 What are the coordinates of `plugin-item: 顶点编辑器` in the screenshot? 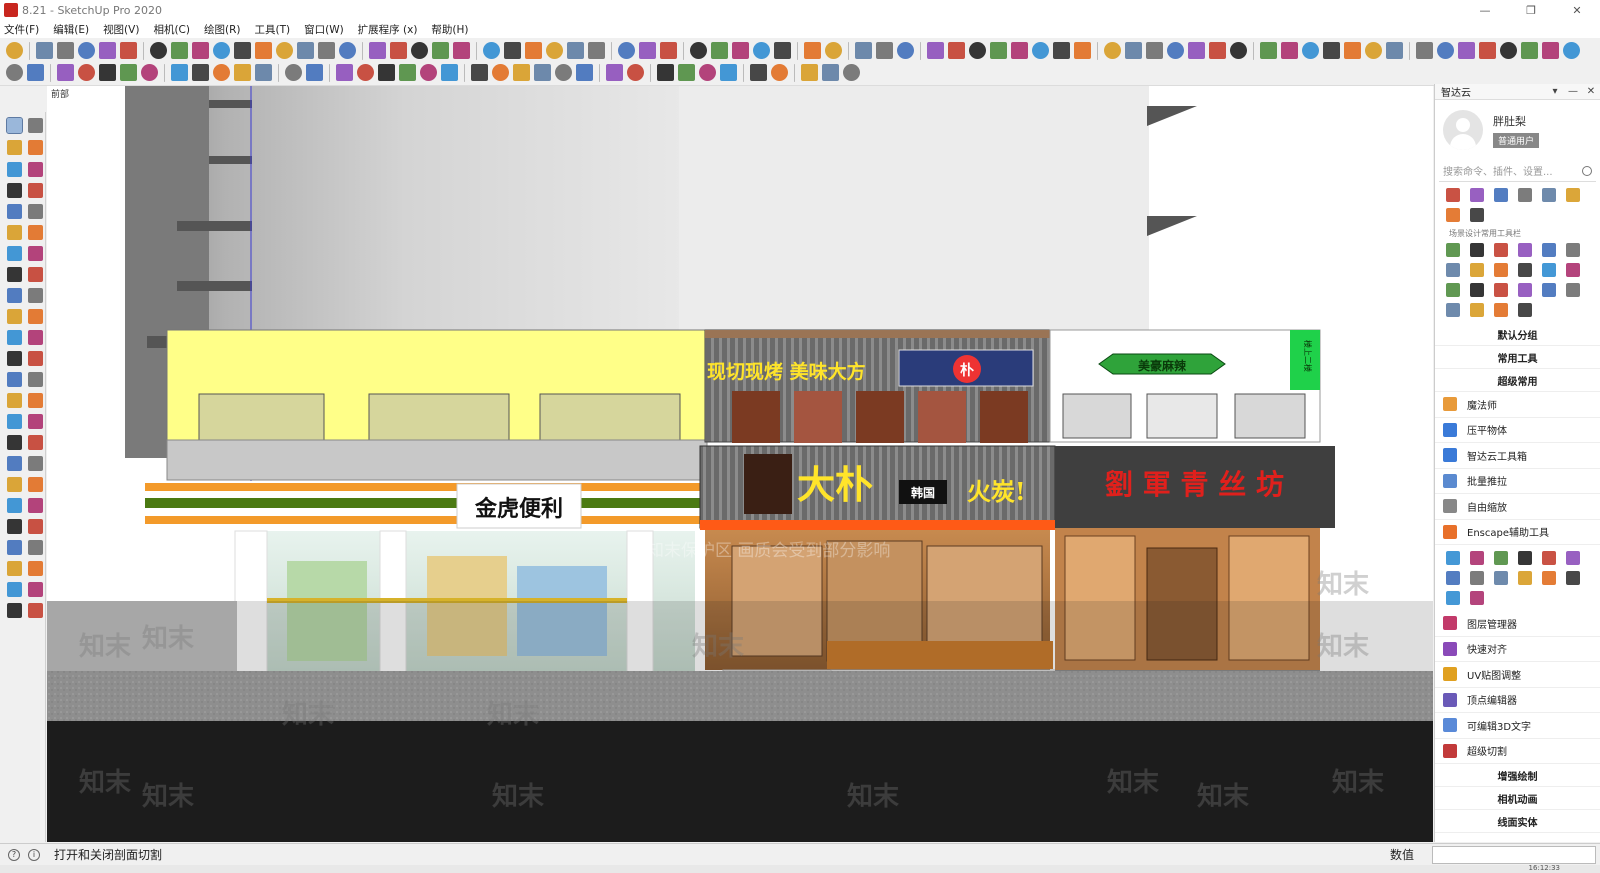 It's located at (1517, 700).